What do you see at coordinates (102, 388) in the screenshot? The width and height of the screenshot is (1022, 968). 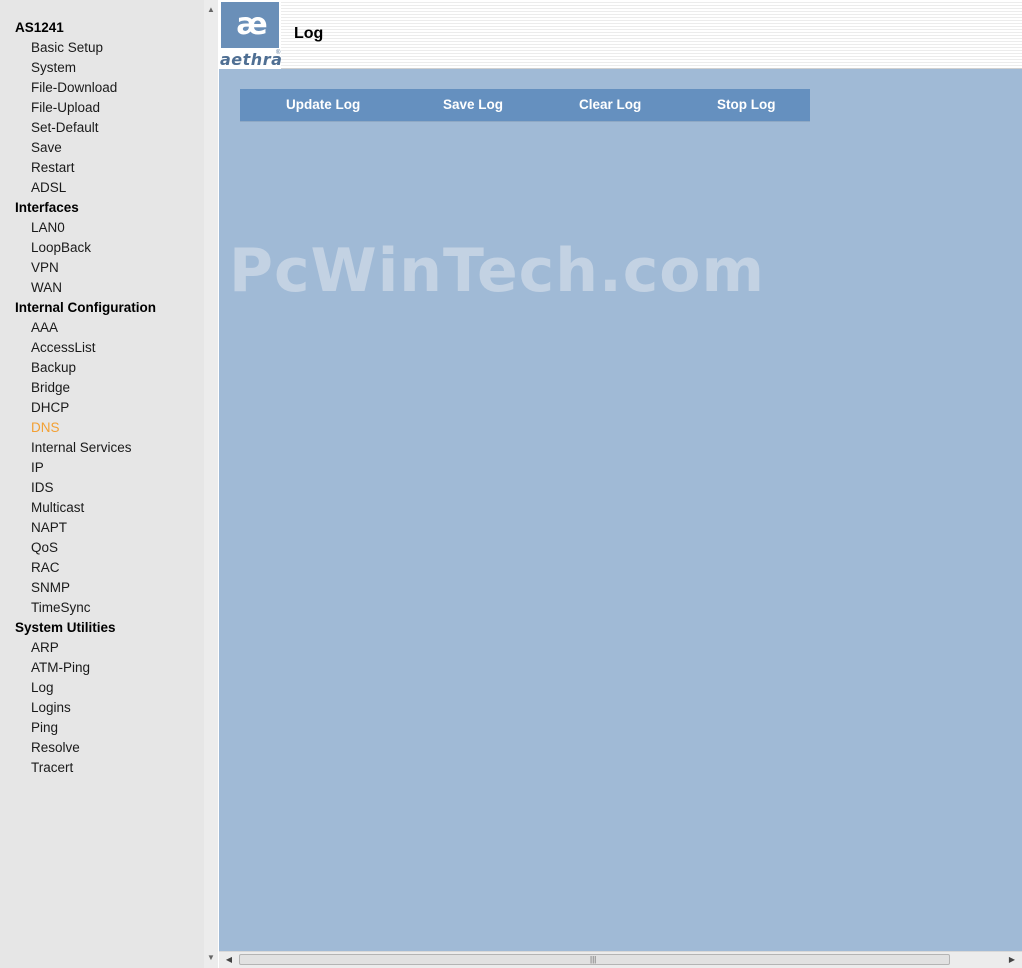 I see `nav-item-bridge: Bridge` at bounding box center [102, 388].